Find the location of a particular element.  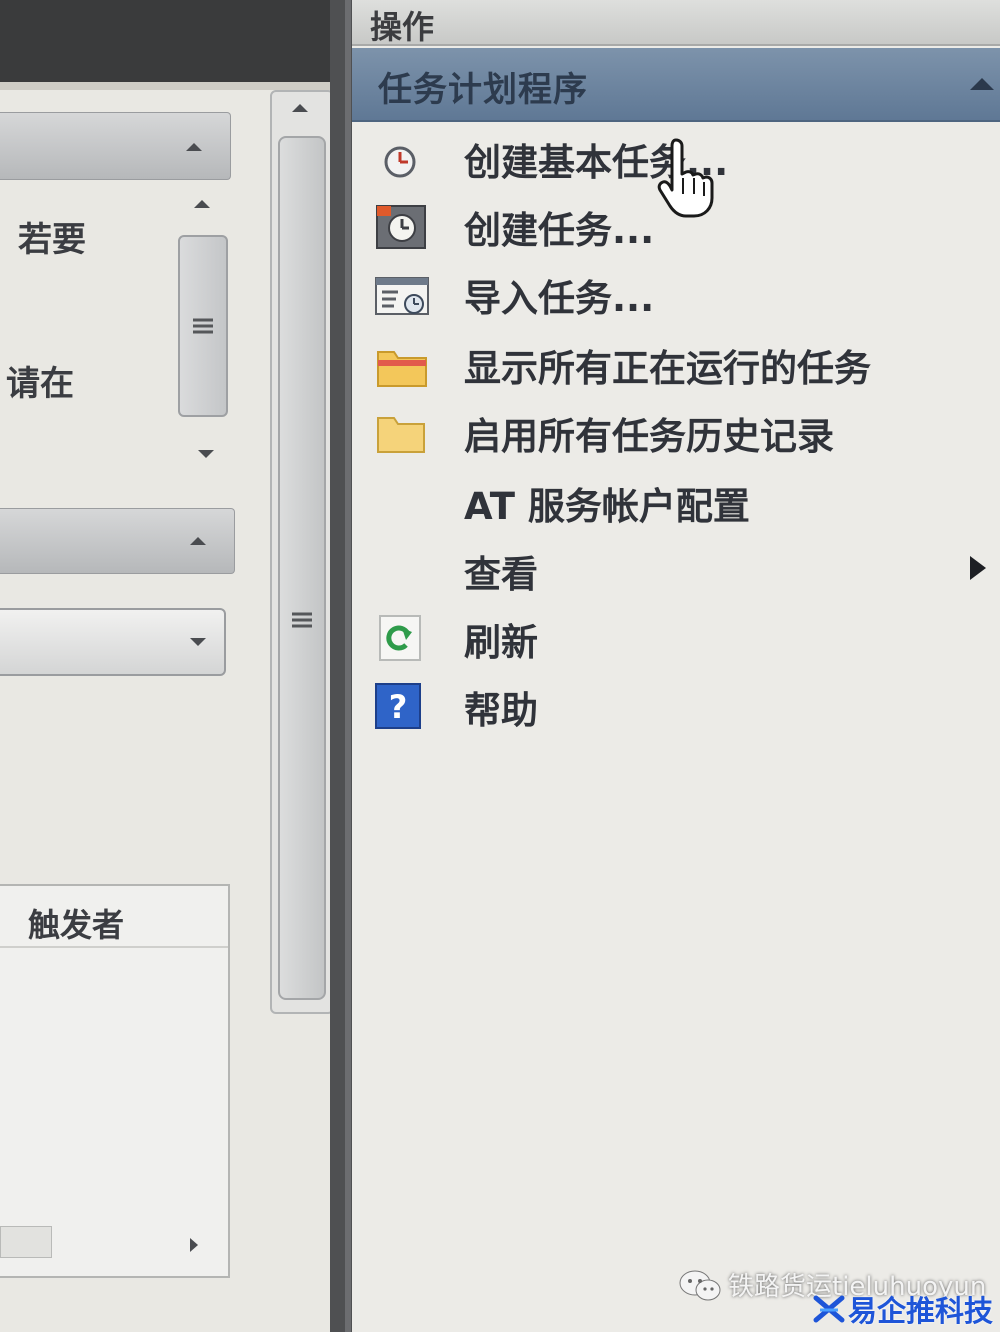

trigger-list: 触发者 is located at coordinates (115, 1081).